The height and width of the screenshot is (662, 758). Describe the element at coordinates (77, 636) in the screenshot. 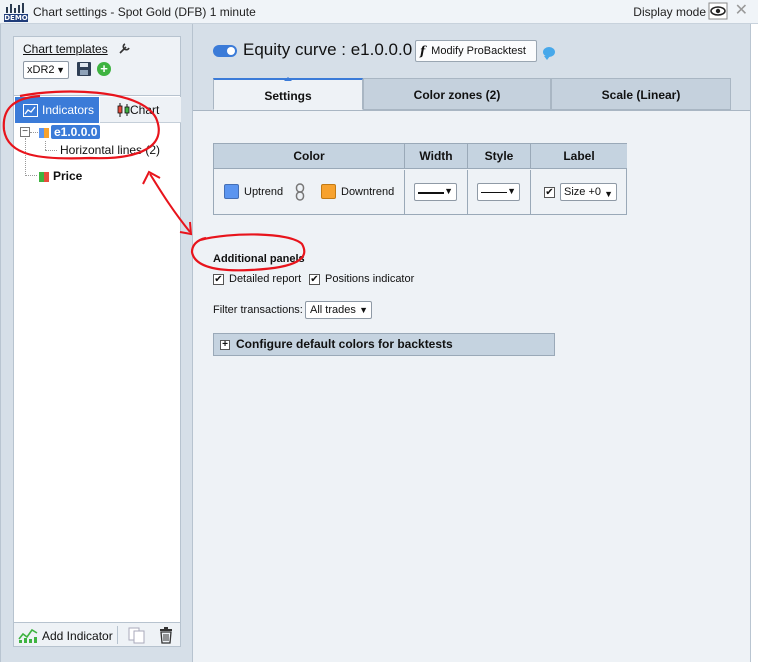

I see `add-indicator-button: Add Indicator` at that location.